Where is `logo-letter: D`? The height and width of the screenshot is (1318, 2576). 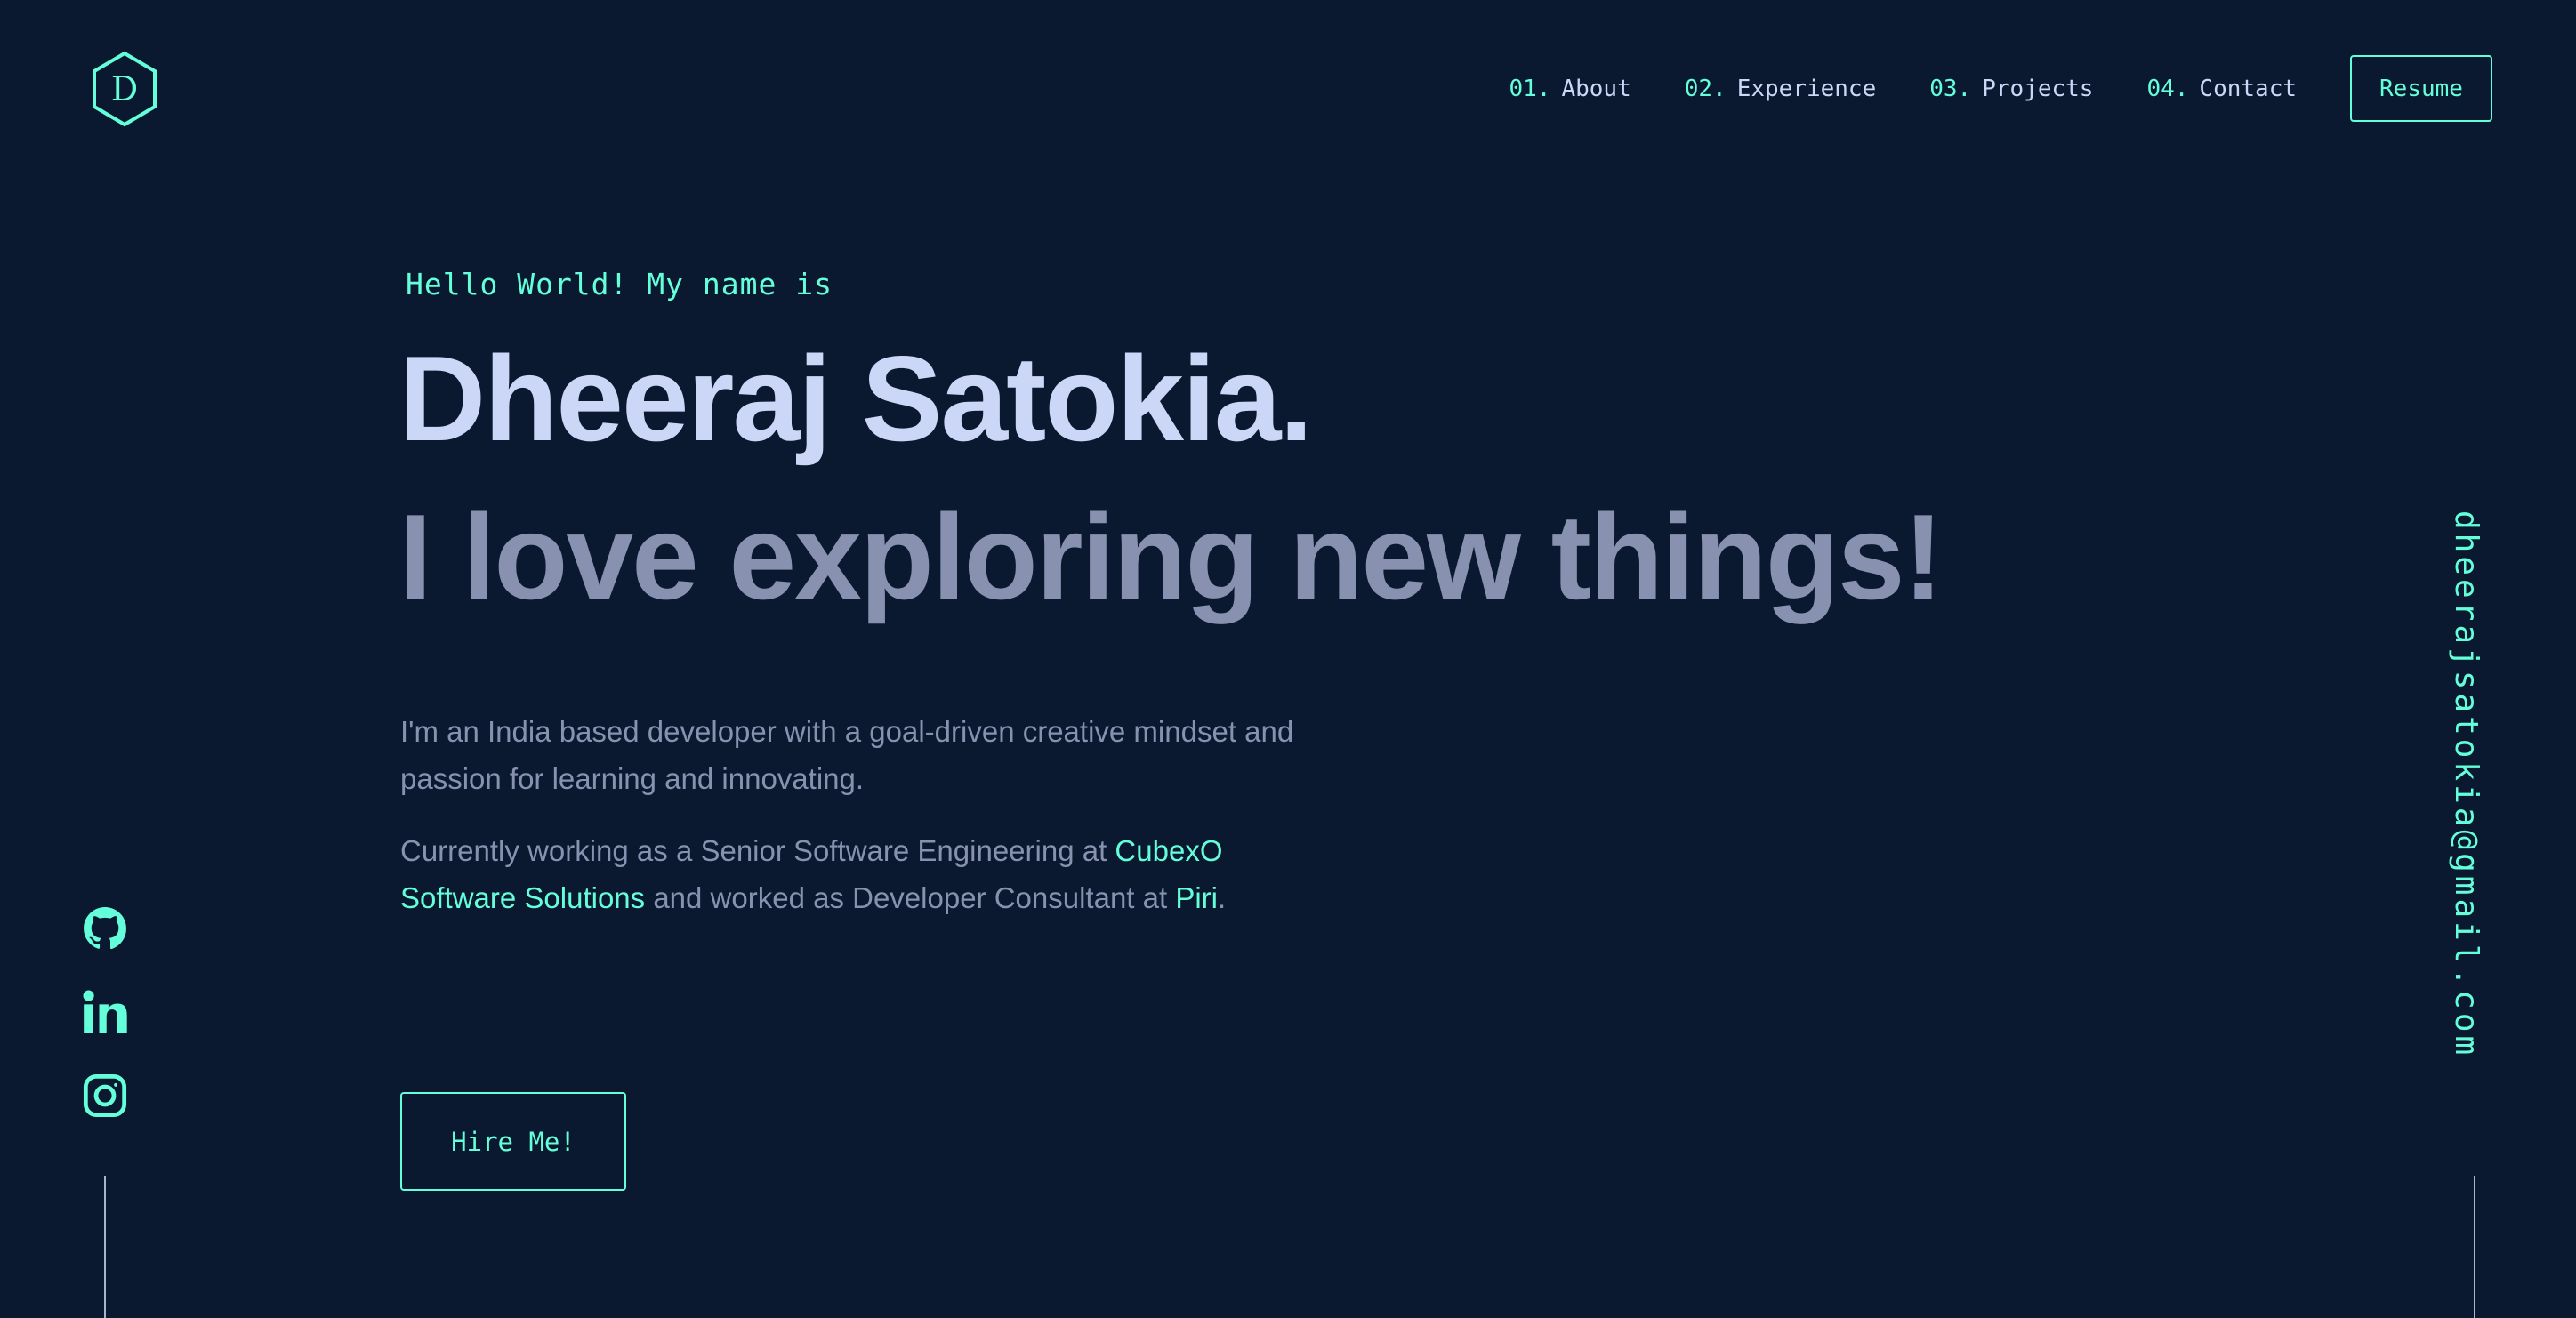 logo-letter: D is located at coordinates (124, 88).